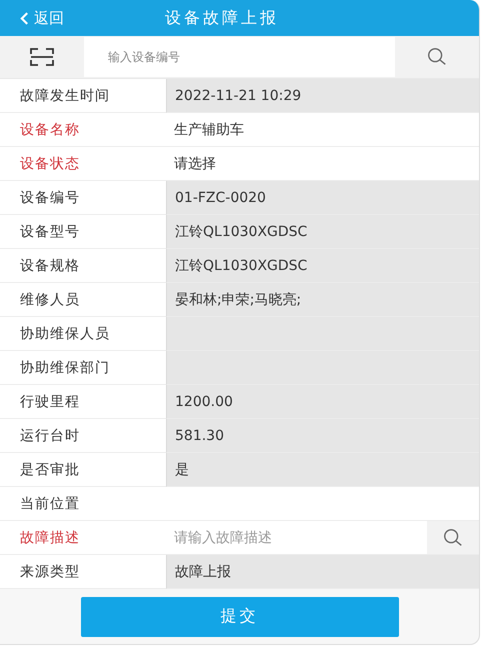 This screenshot has width=491, height=649. Describe the element at coordinates (83, 470) in the screenshot. I see `field-label: 是否审批` at that location.